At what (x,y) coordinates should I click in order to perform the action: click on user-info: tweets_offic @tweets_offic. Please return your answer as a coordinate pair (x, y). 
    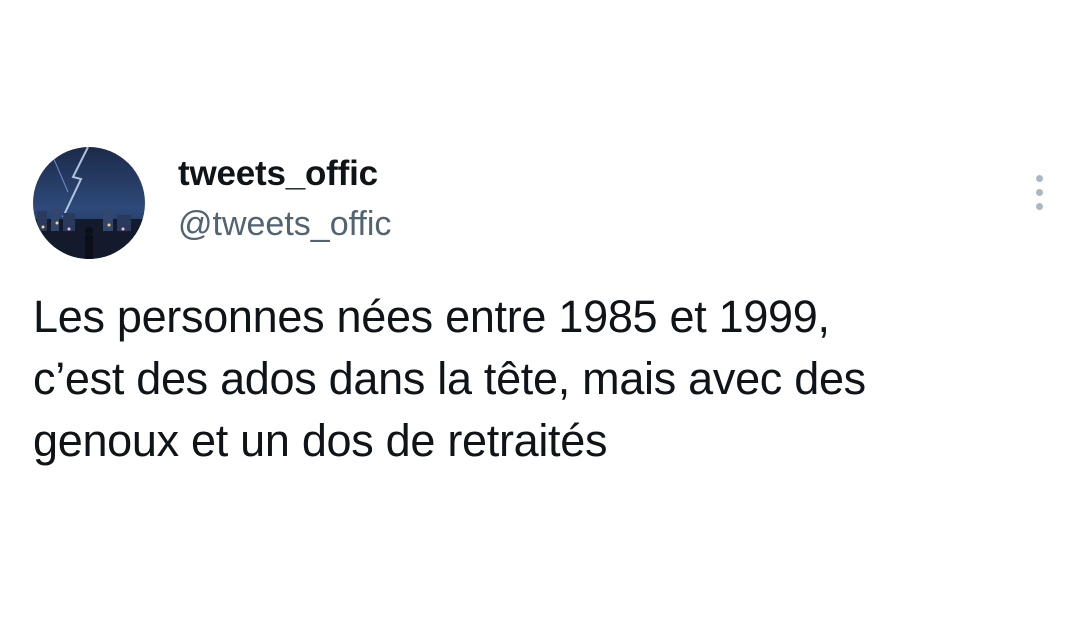
    Looking at the image, I should click on (284, 199).